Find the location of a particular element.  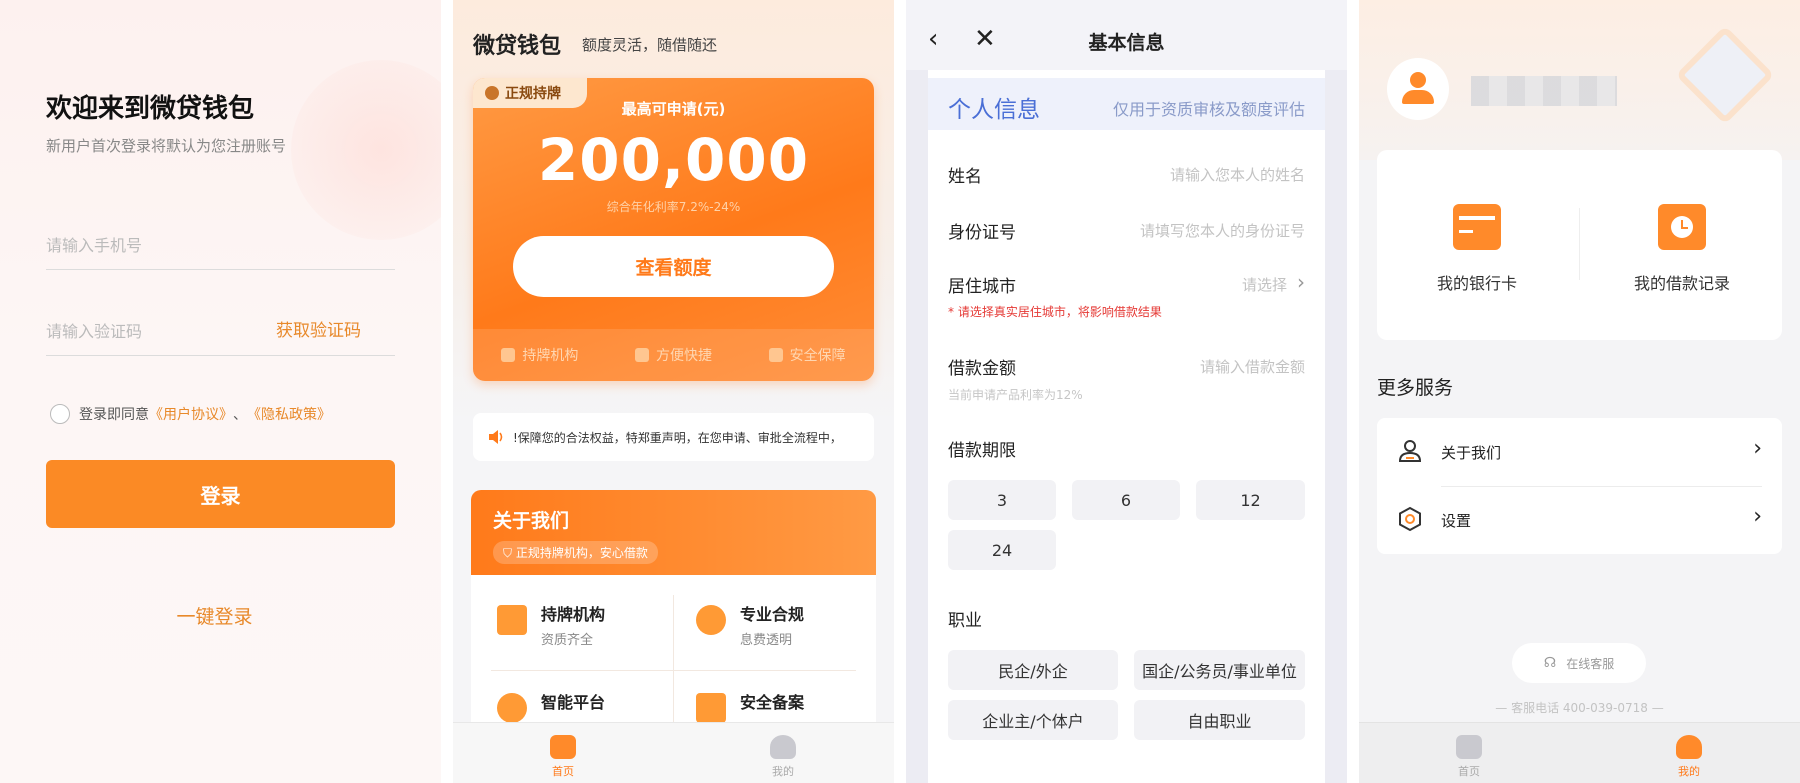

bank-card-icon is located at coordinates (1477, 227).